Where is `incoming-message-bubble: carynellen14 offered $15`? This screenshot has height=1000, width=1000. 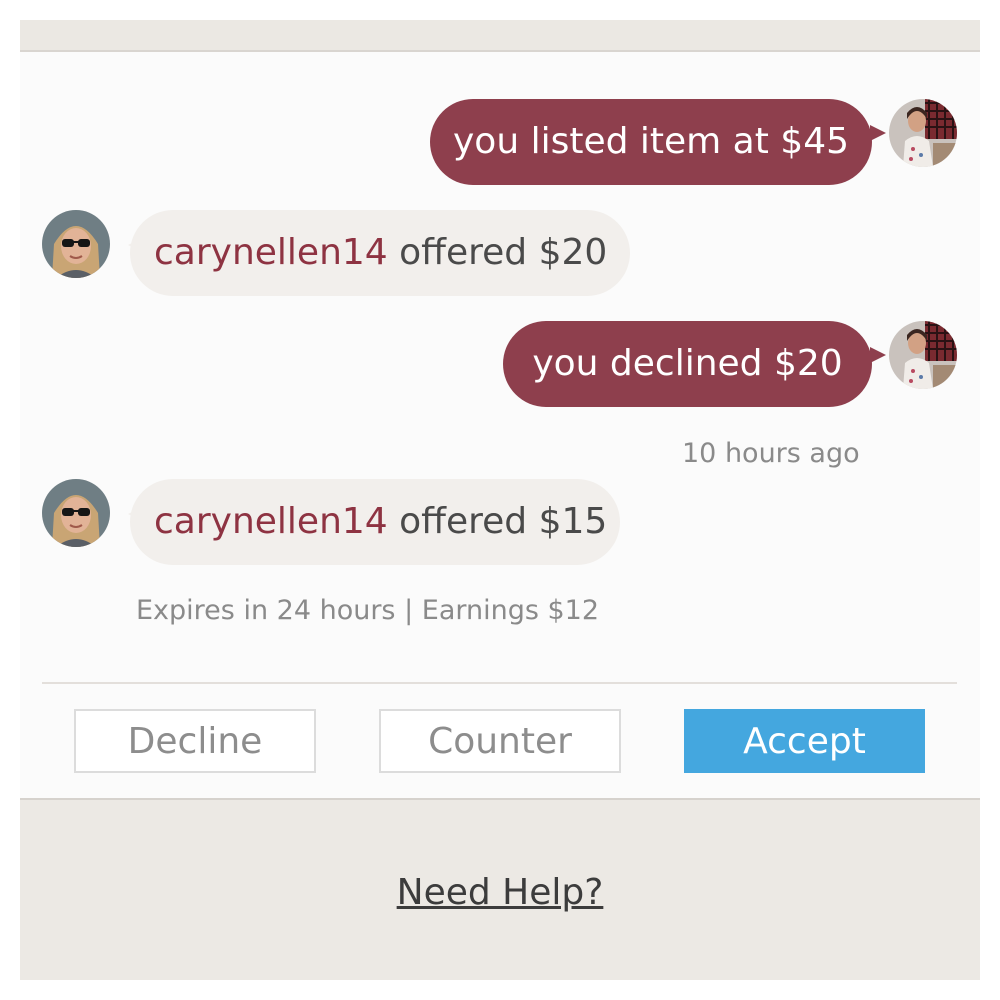 incoming-message-bubble: carynellen14 offered $15 is located at coordinates (375, 522).